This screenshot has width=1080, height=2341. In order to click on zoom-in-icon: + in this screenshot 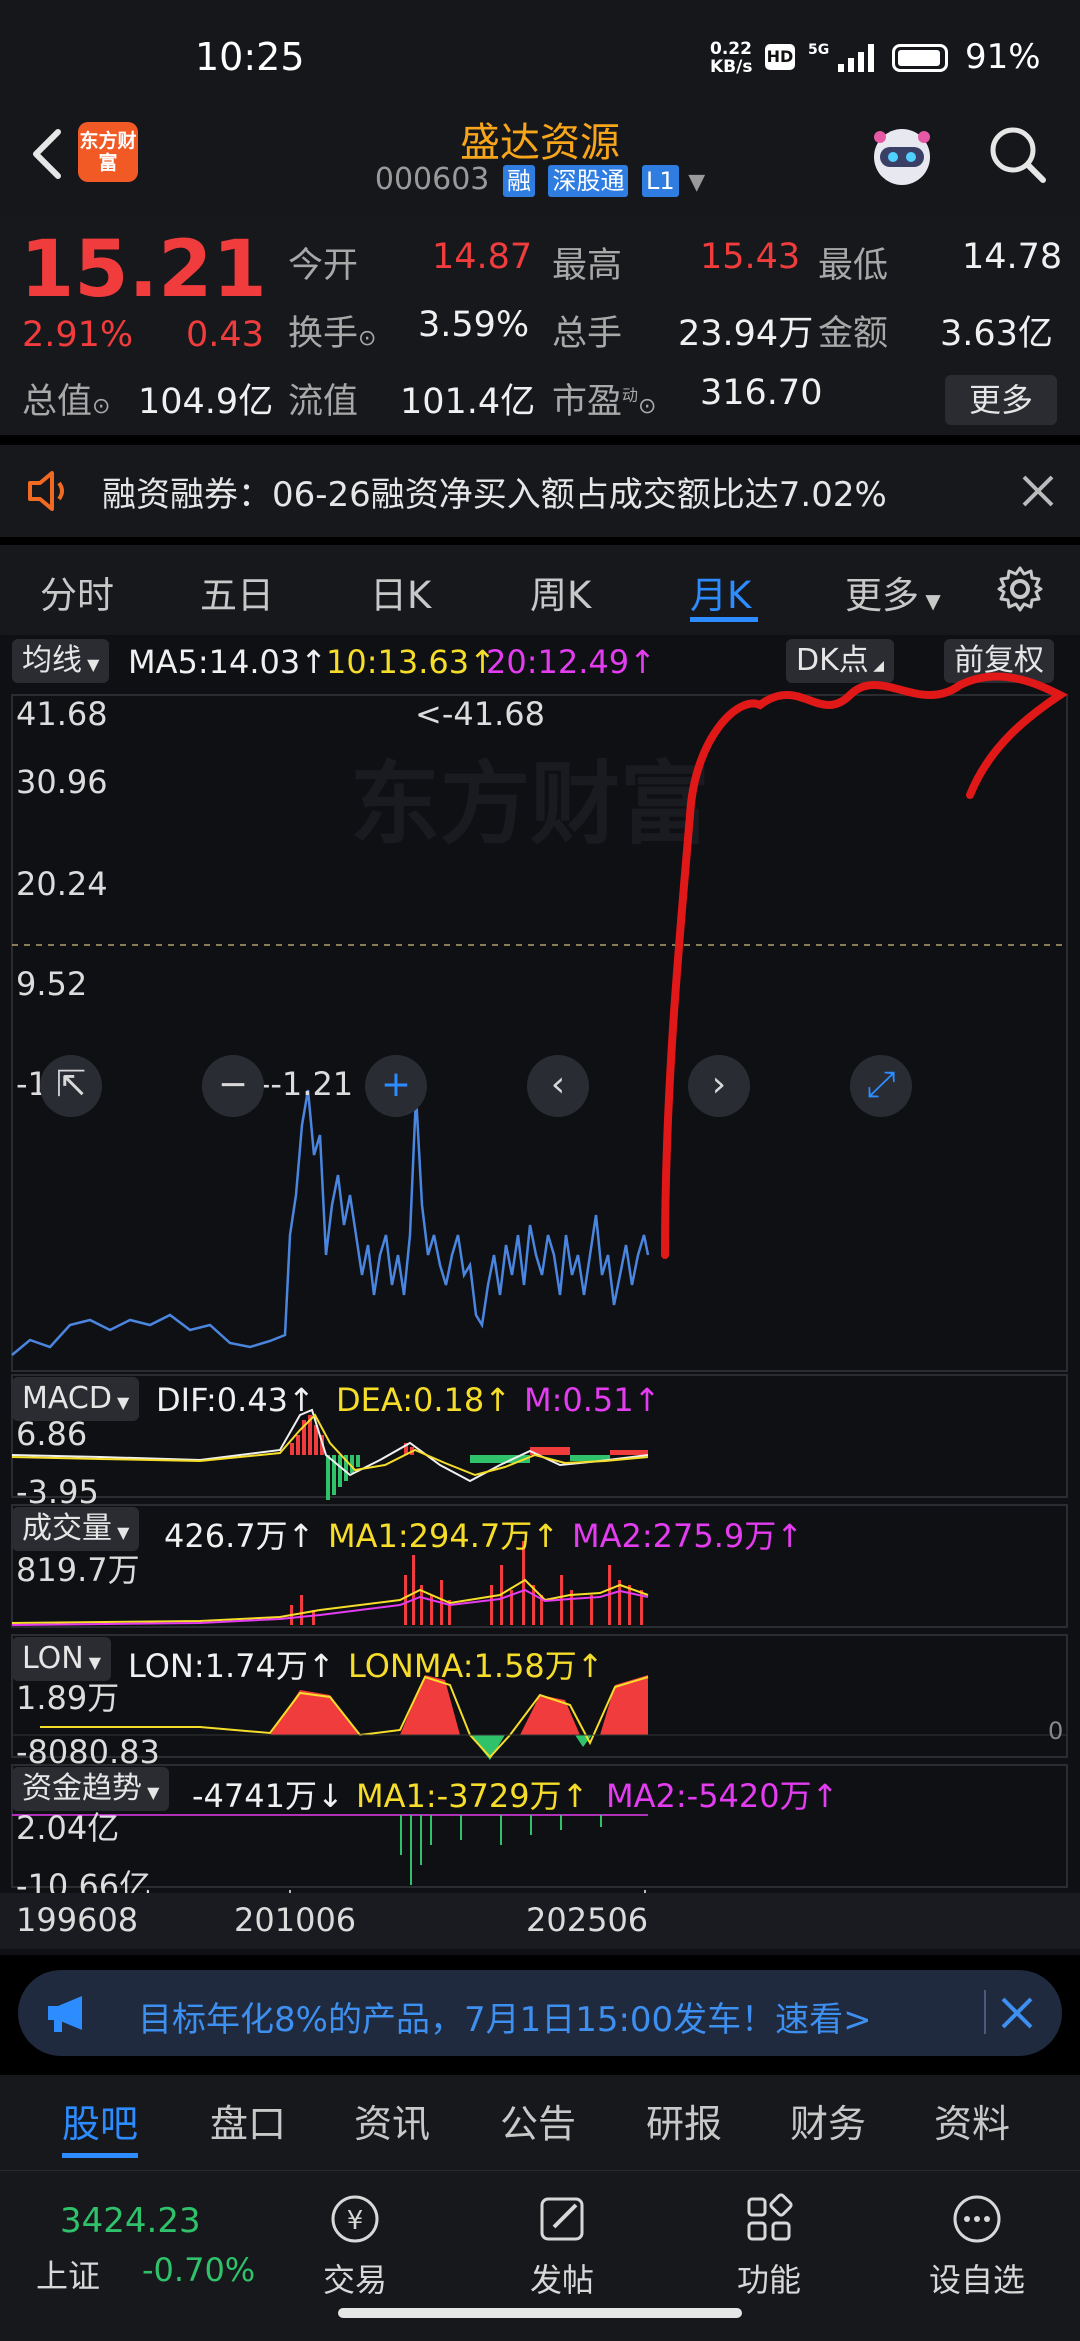, I will do `click(396, 1086)`.